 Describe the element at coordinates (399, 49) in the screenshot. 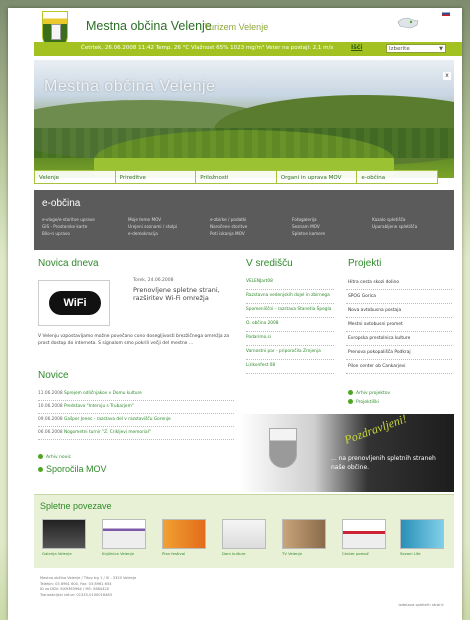

I see `quick-select-value: Izberite` at that location.